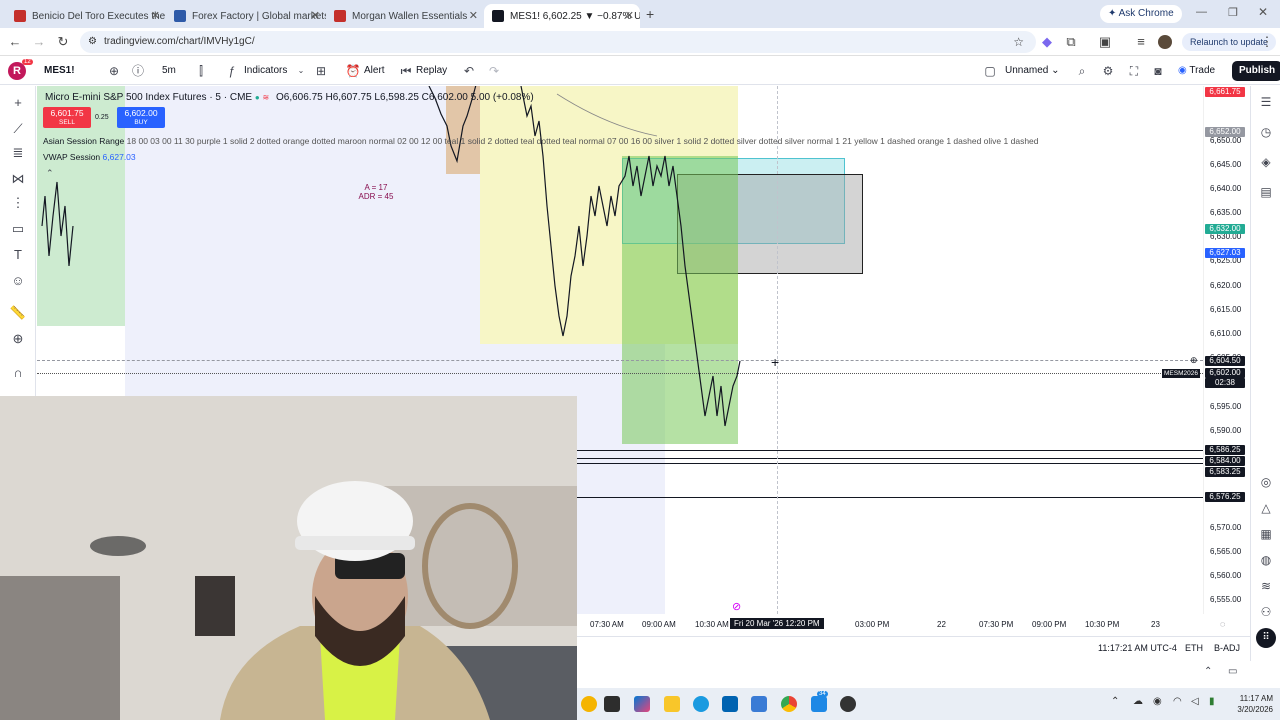  Describe the element at coordinates (672, 704) in the screenshot. I see `file-explorer-icon` at that location.